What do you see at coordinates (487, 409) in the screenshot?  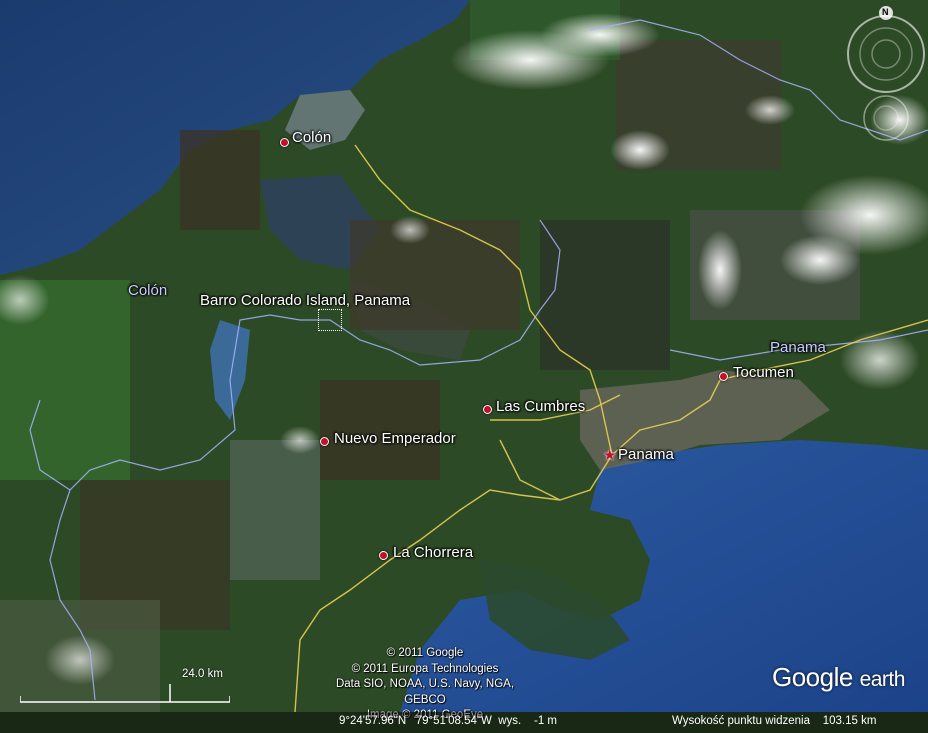 I see `city-marker-las-cumbres` at bounding box center [487, 409].